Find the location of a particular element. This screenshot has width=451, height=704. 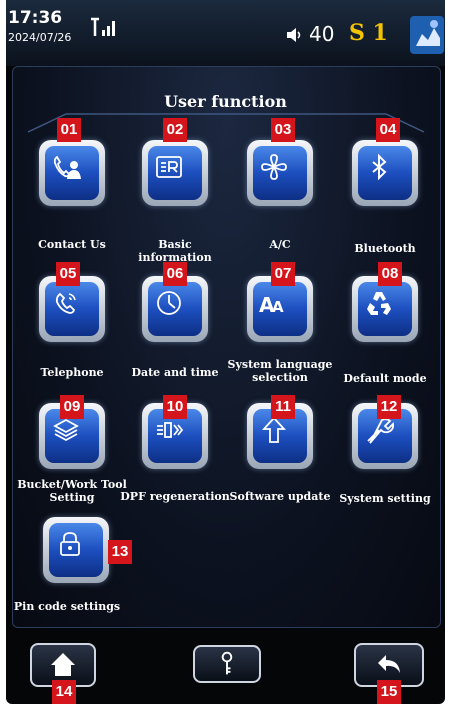

nav-badge: 14 is located at coordinates (64, 692).